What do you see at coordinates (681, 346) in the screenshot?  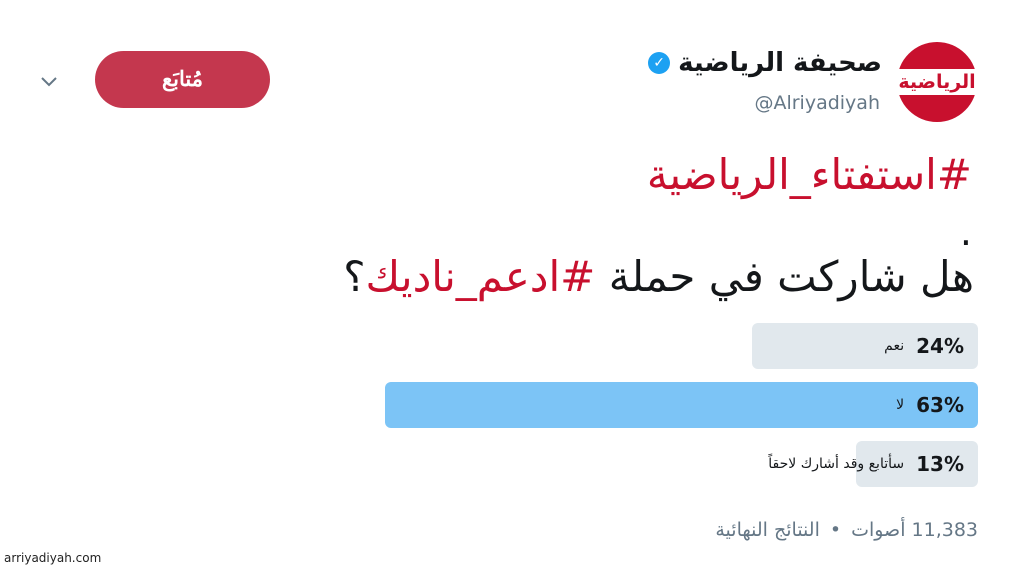 I see `poll-option: 24% نعم` at bounding box center [681, 346].